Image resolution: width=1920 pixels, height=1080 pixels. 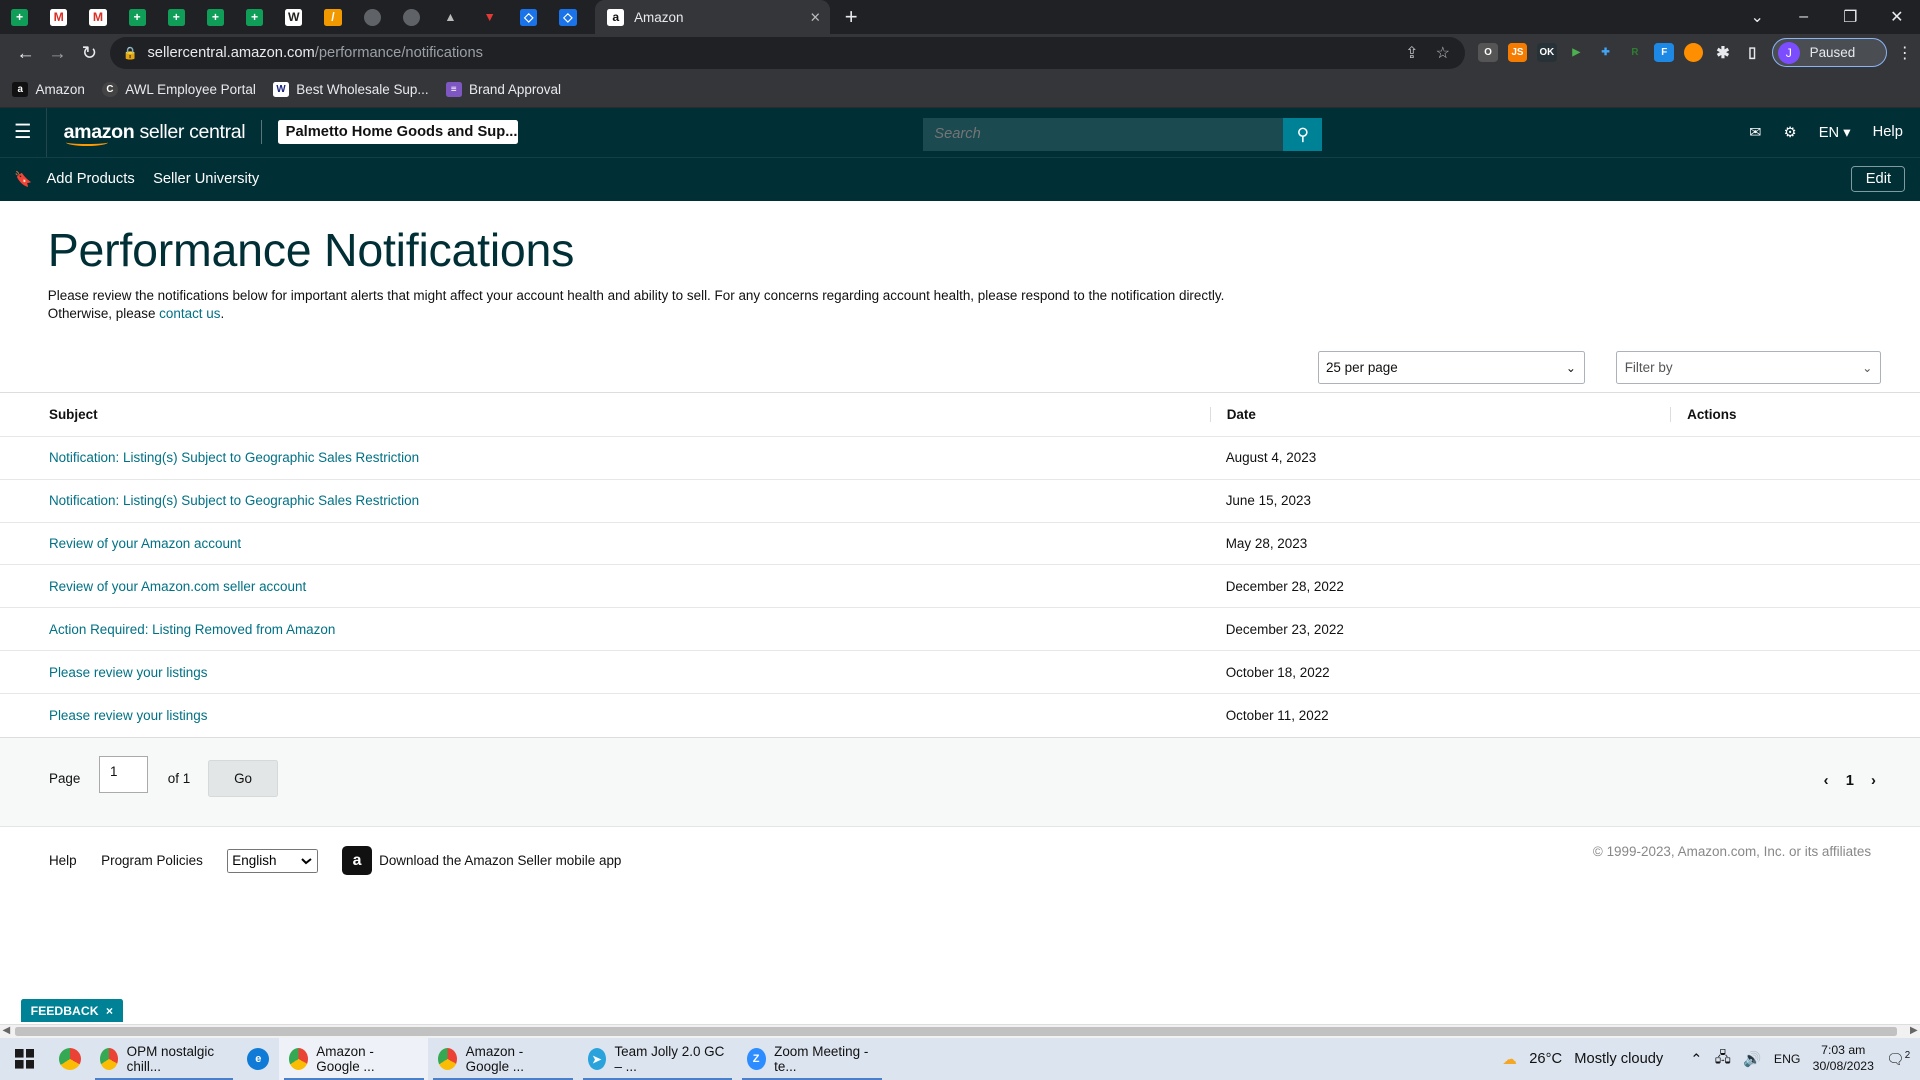 I want to click on bookmark-awl: C AWL Employee Portal, so click(x=178, y=89).